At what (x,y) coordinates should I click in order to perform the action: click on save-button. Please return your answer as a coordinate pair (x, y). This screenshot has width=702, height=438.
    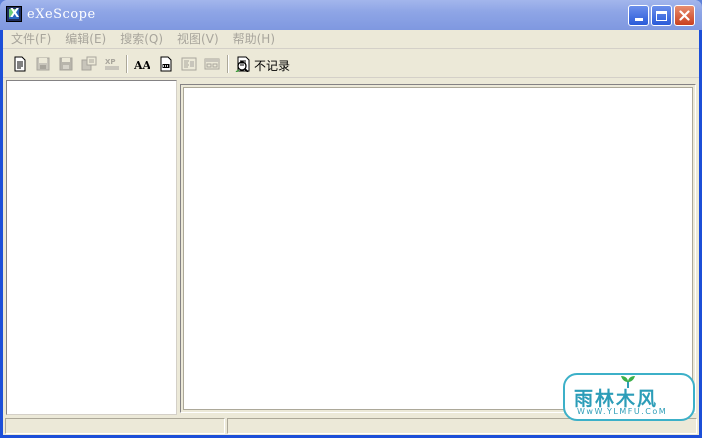
    Looking at the image, I should click on (43, 64).